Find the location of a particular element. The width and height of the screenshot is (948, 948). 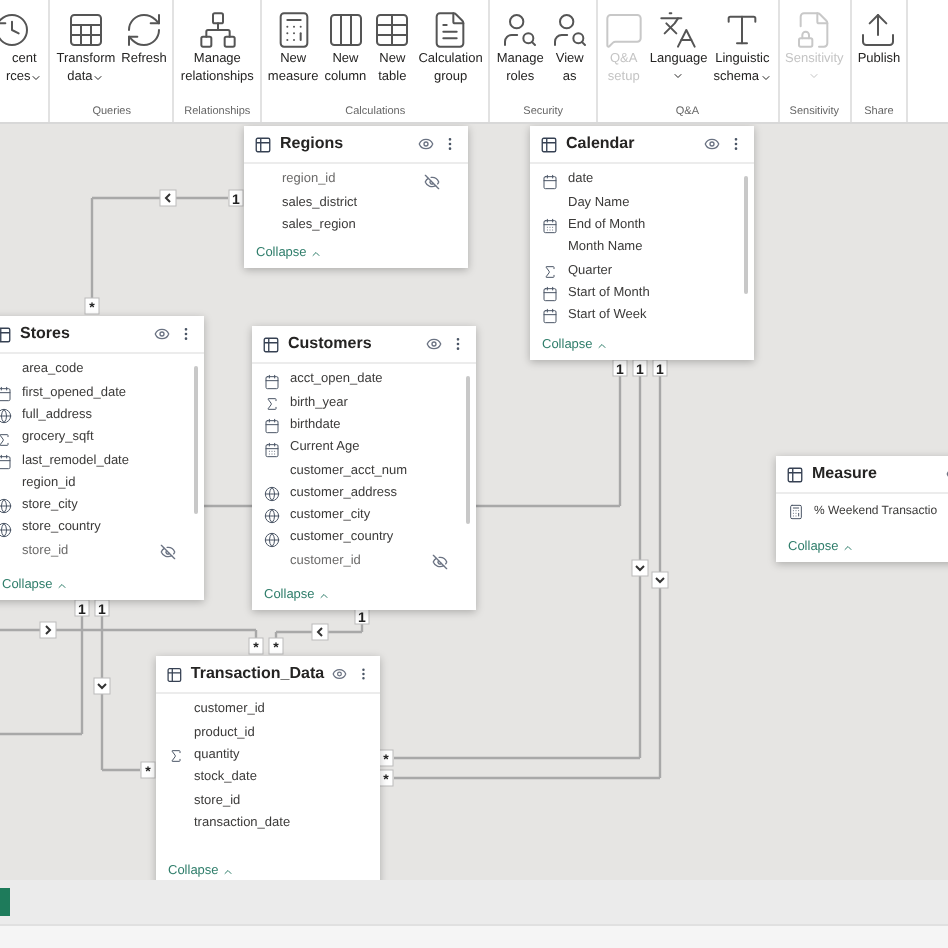

clock-icon is located at coordinates (16, 30).